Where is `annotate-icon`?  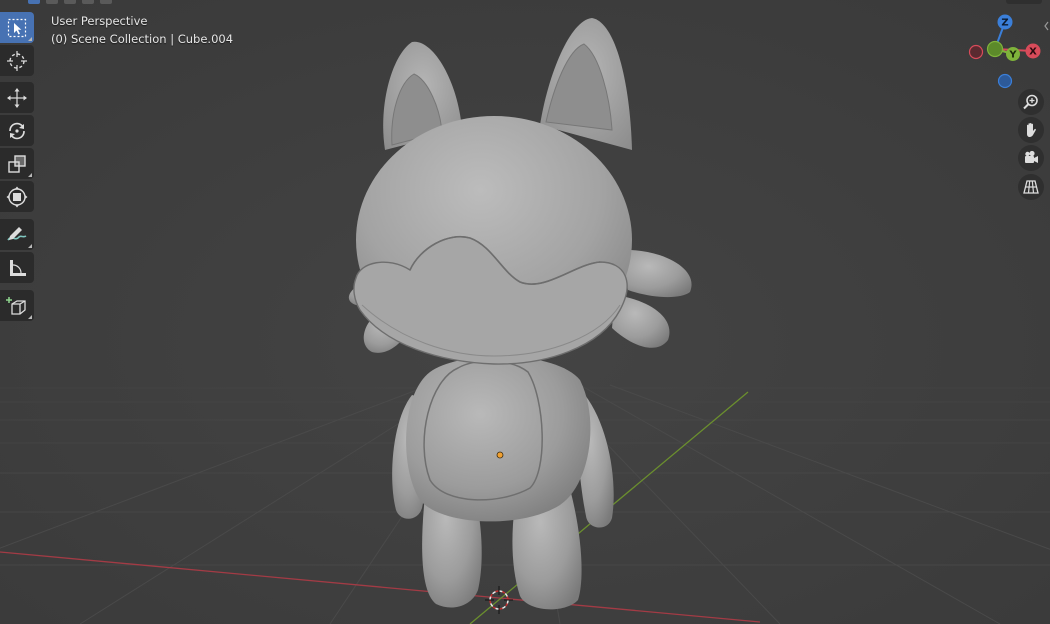 annotate-icon is located at coordinates (17, 233).